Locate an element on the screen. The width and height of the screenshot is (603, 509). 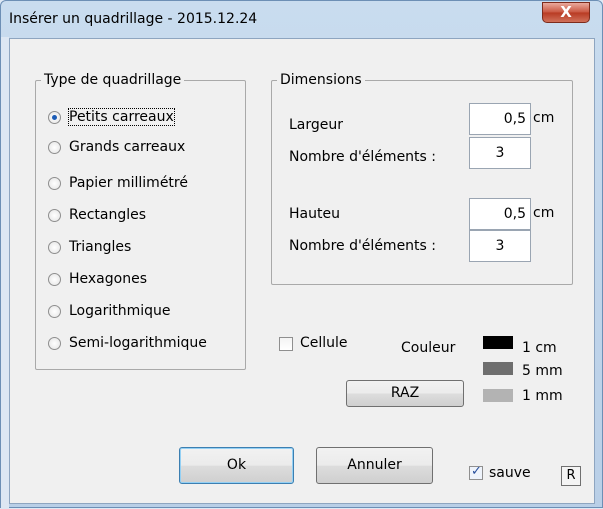
r-button: R is located at coordinates (571, 476).